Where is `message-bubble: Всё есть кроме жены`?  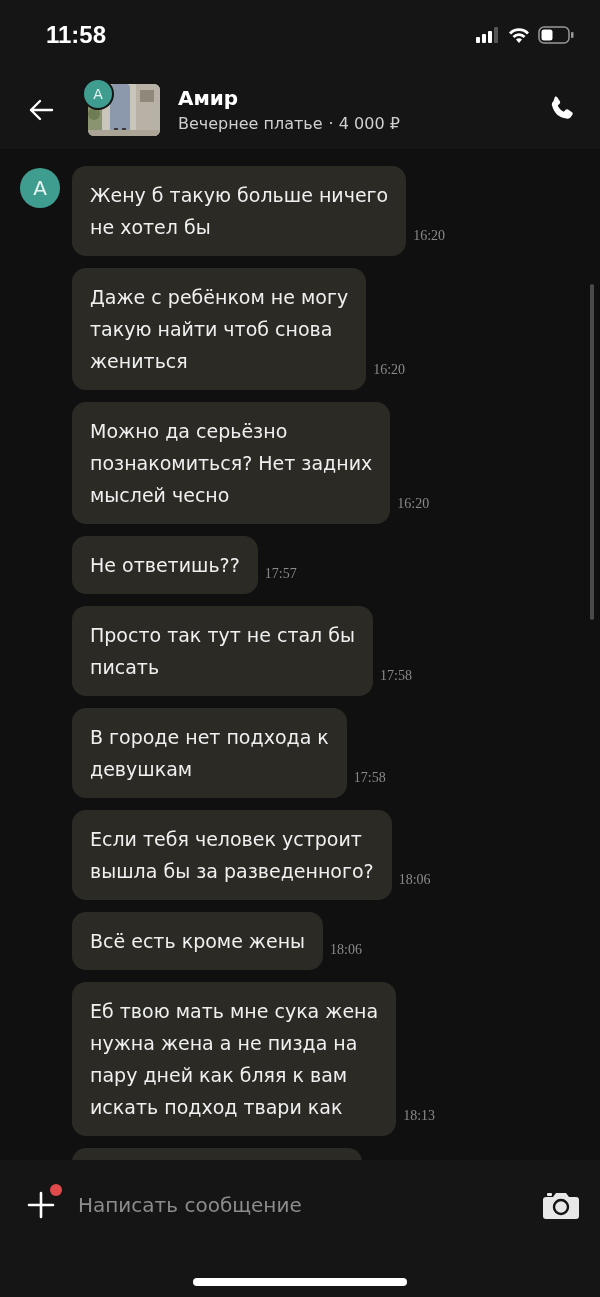 message-bubble: Всё есть кроме жены is located at coordinates (198, 941).